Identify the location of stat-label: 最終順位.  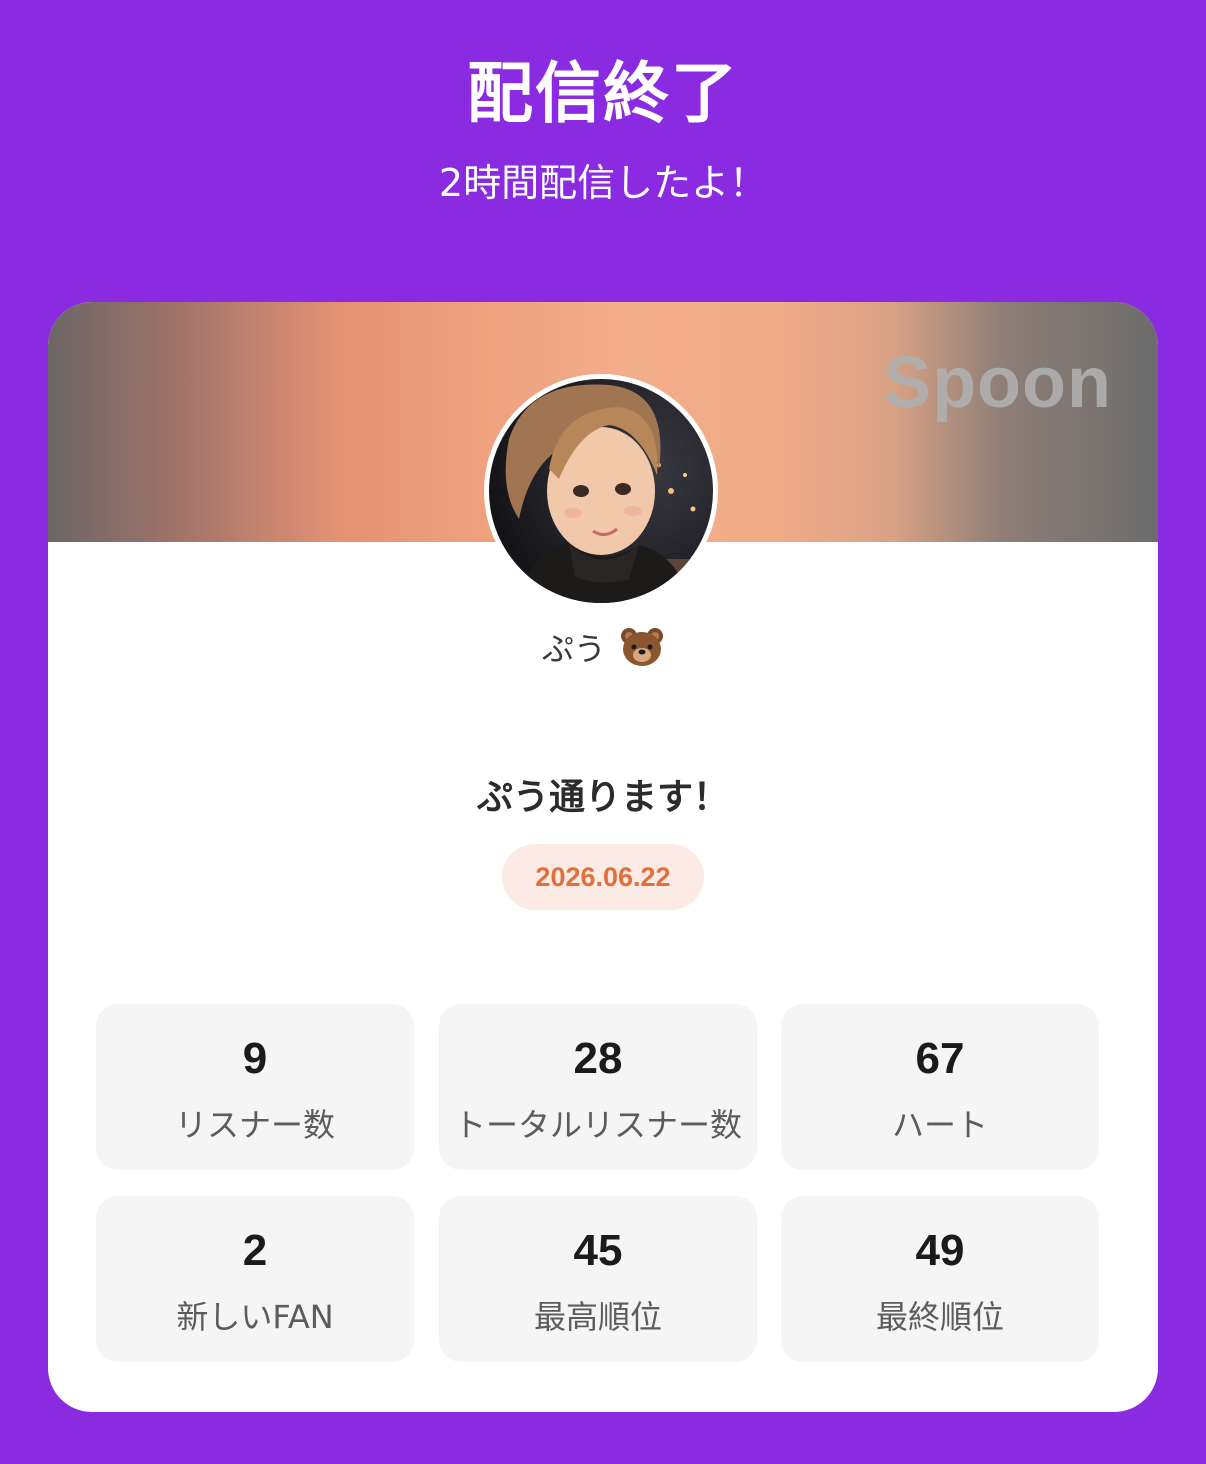
(939, 1317).